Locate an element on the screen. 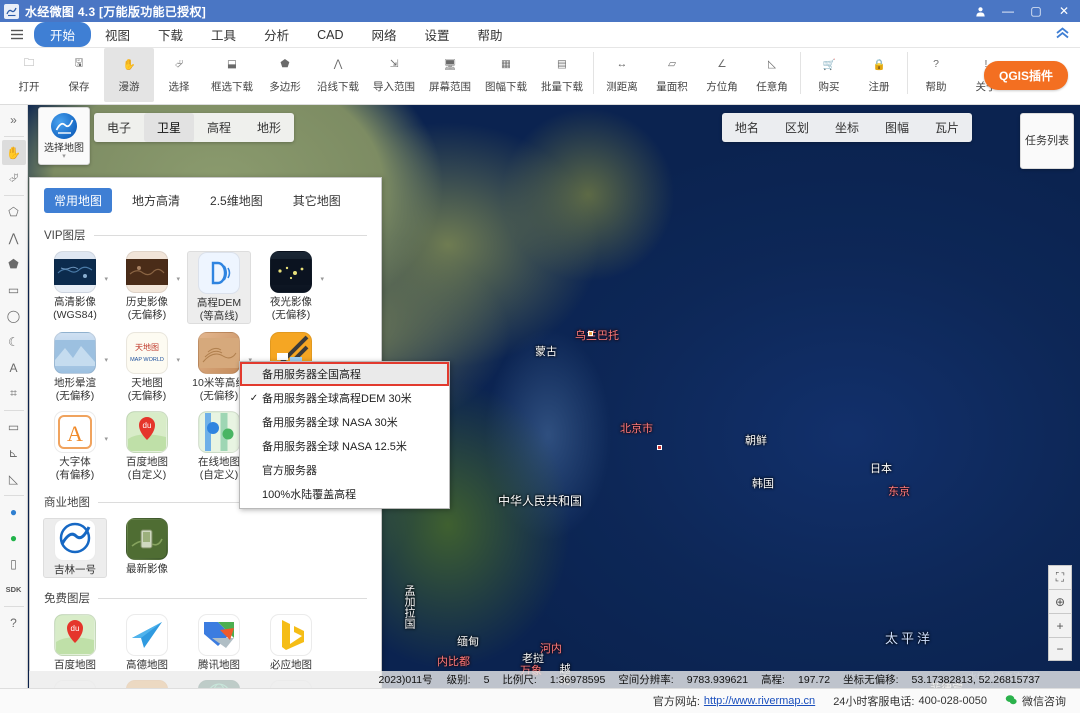  add-arc-icon: ☾ is located at coordinates (14, 341).